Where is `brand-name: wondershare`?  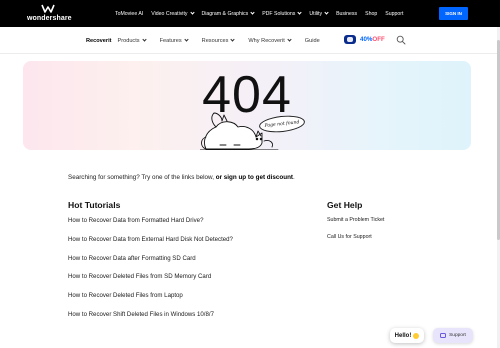 brand-name: wondershare is located at coordinates (49, 18).